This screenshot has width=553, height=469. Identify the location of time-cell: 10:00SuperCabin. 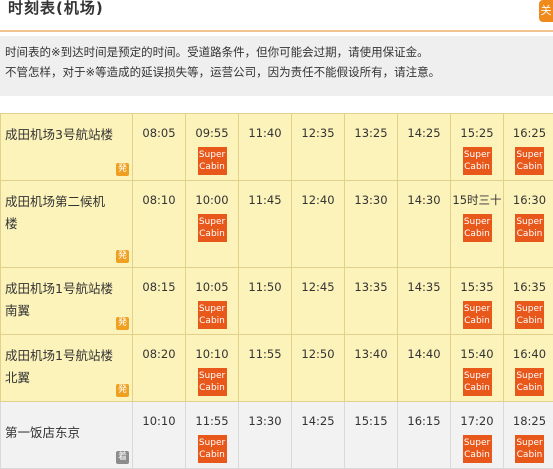
(212, 224).